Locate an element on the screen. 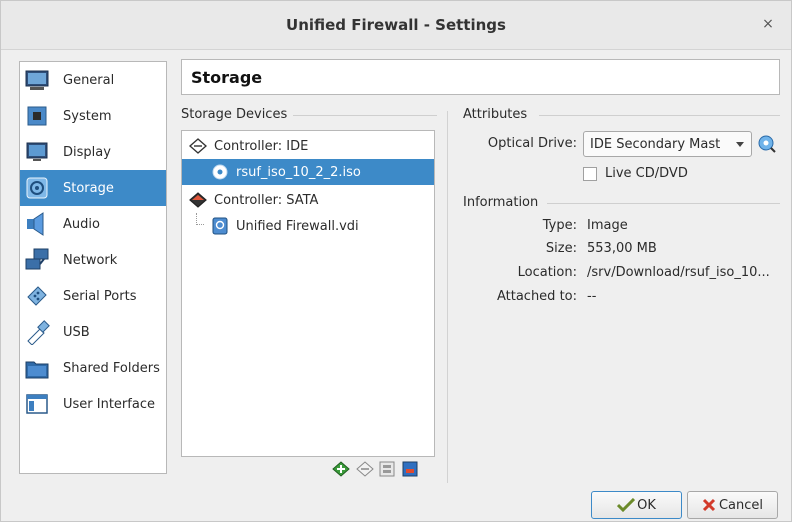  tree-item-controller-sata: Controller: SATA is located at coordinates (308, 200).